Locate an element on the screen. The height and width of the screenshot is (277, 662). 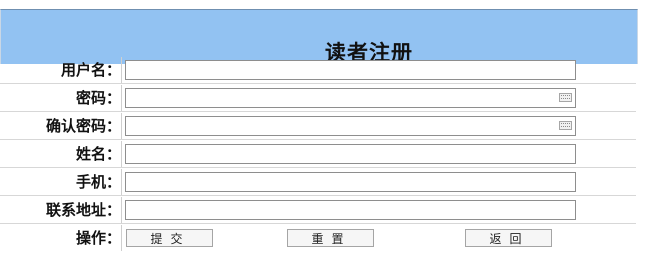
password-label: 密码： is located at coordinates (61, 98).